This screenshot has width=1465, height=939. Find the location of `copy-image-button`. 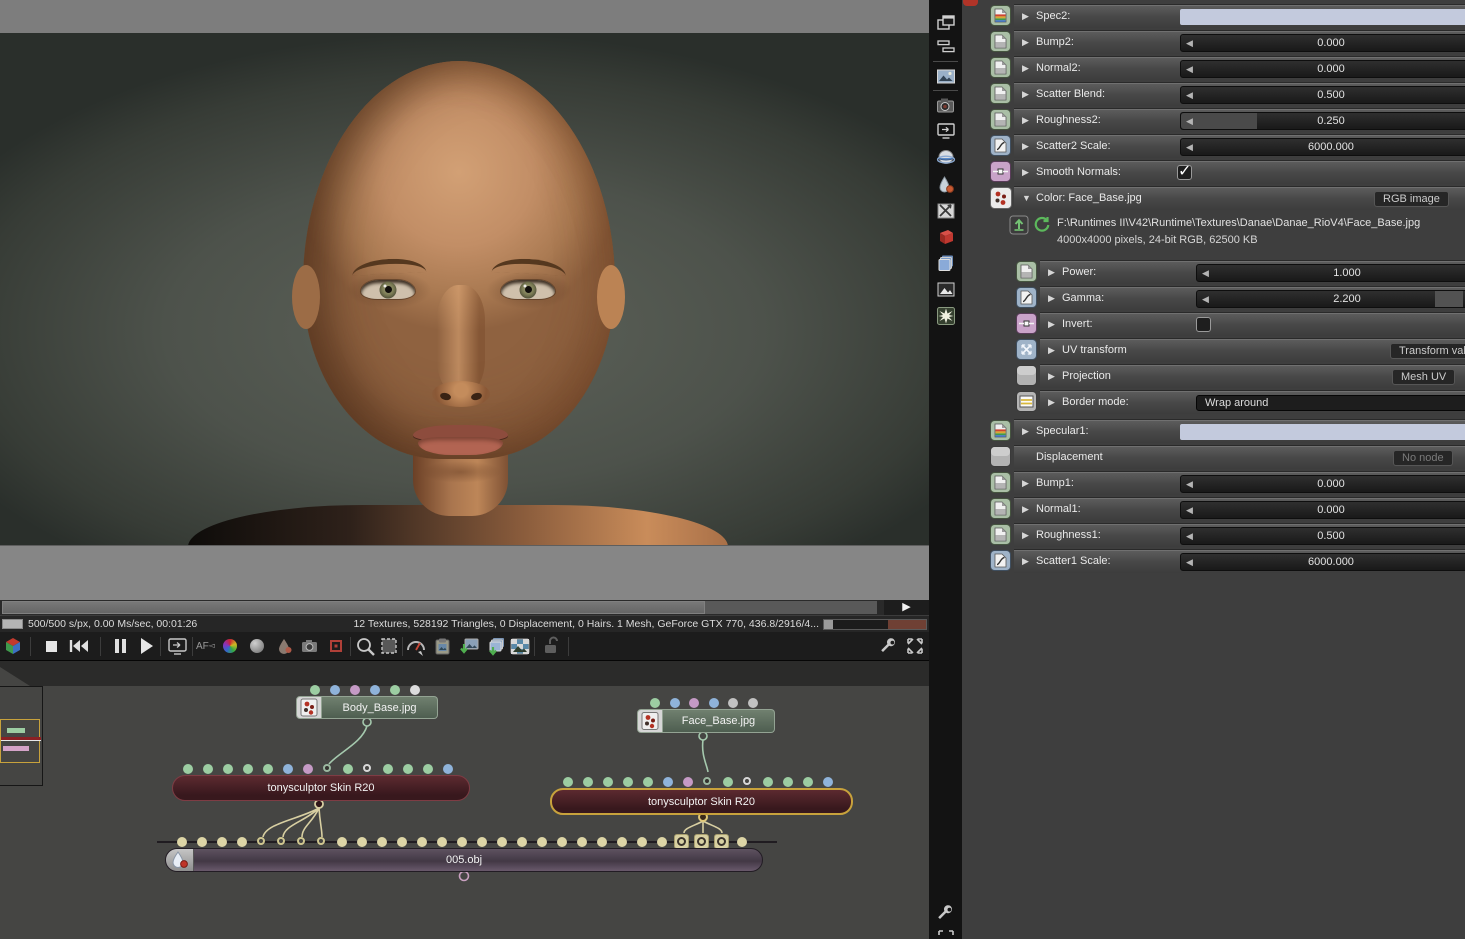

copy-image-button is located at coordinates (443, 646).